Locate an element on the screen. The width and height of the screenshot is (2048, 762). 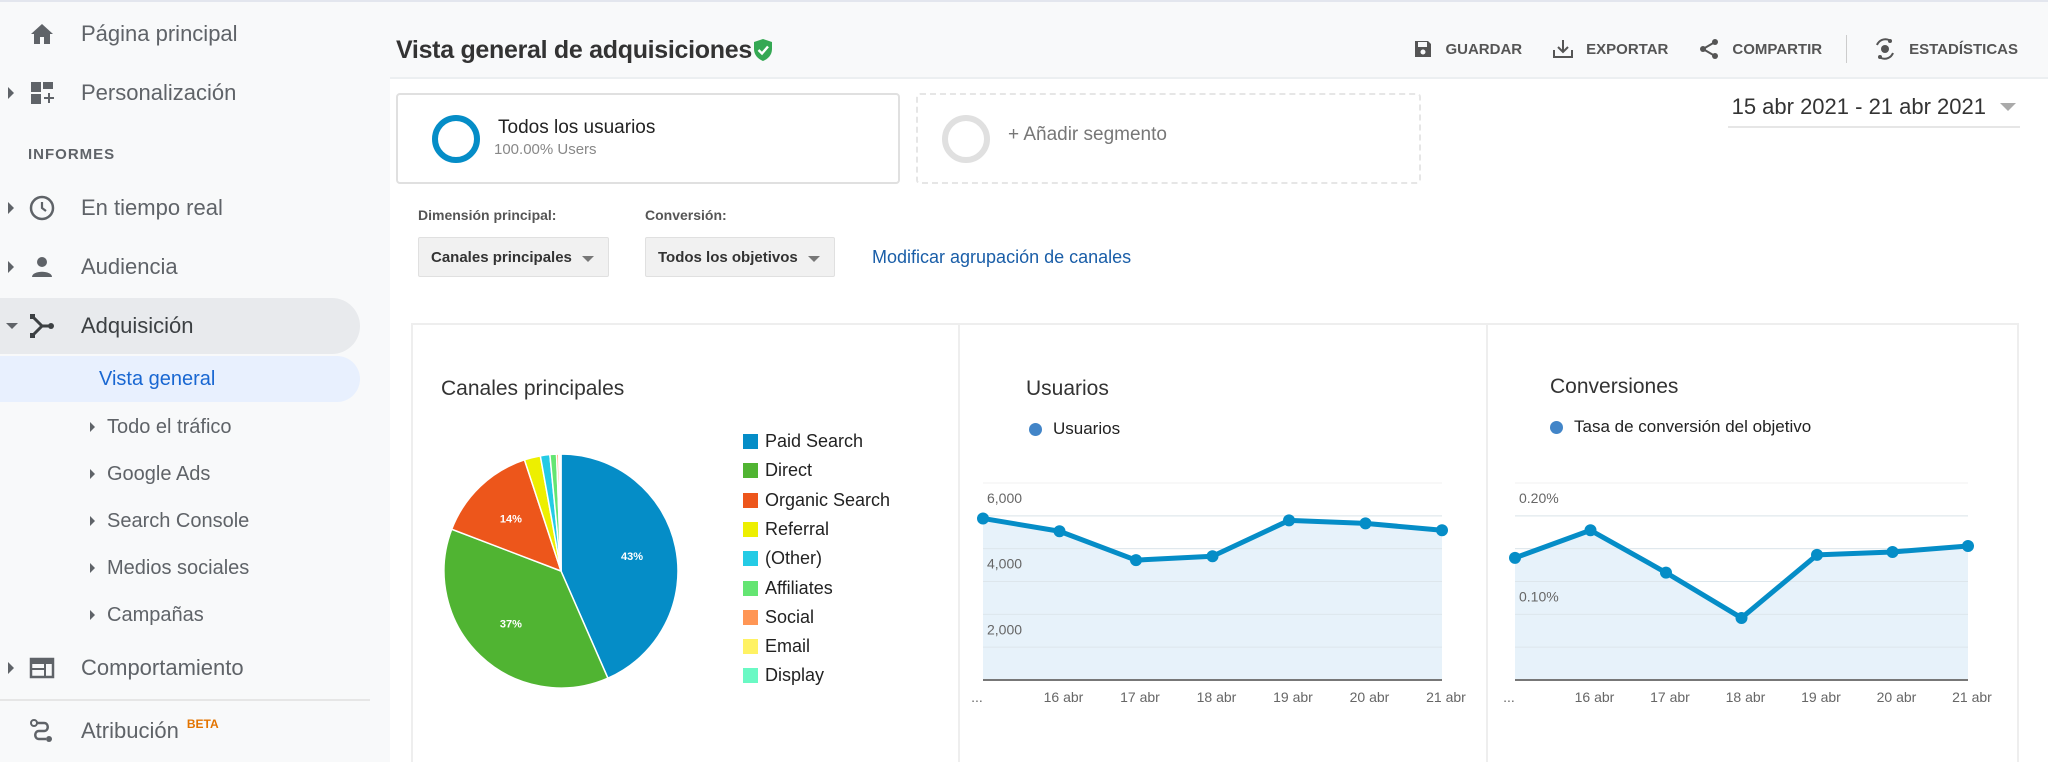
legend-item: Referral is located at coordinates (786, 529).